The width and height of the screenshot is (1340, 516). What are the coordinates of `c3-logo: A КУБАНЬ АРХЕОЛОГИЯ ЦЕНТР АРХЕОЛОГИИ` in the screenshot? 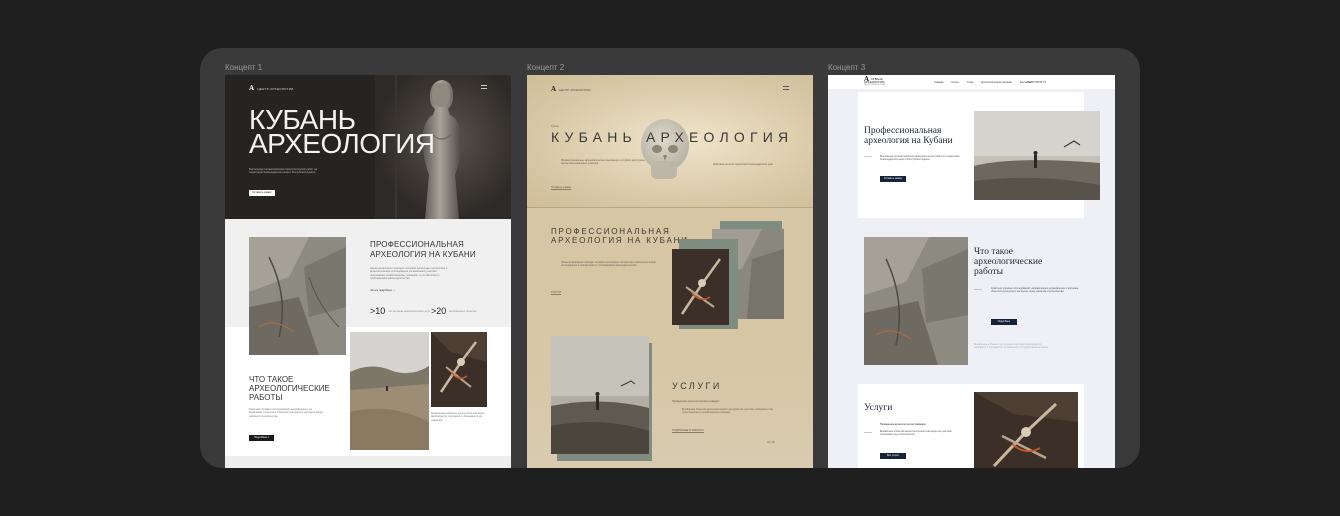 It's located at (880, 81).